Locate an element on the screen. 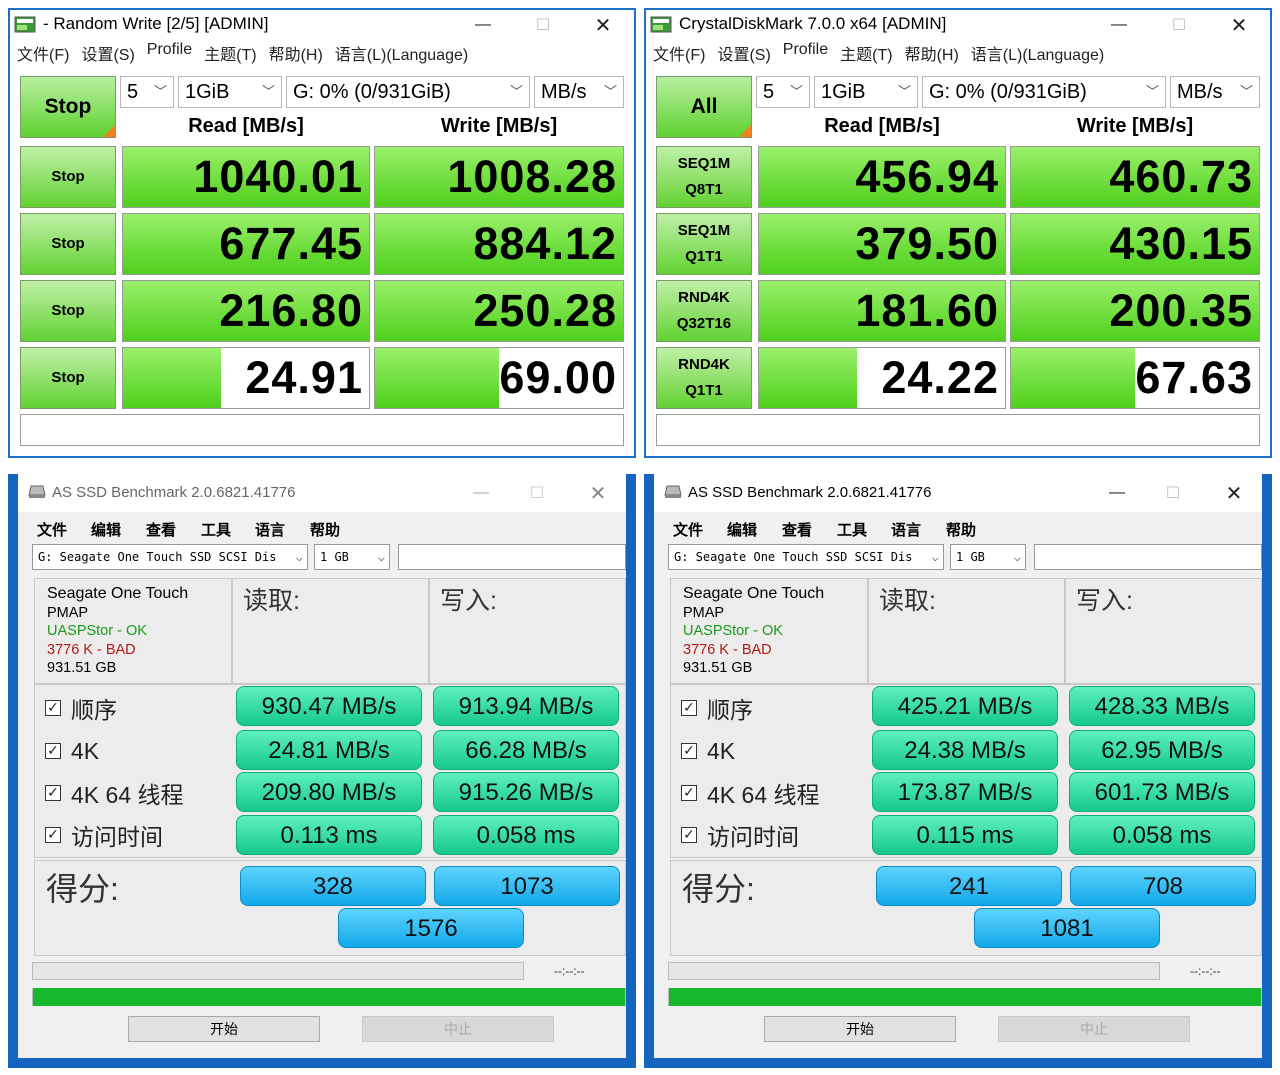 The height and width of the screenshot is (1075, 1280). test-label: Stop is located at coordinates (68, 310).